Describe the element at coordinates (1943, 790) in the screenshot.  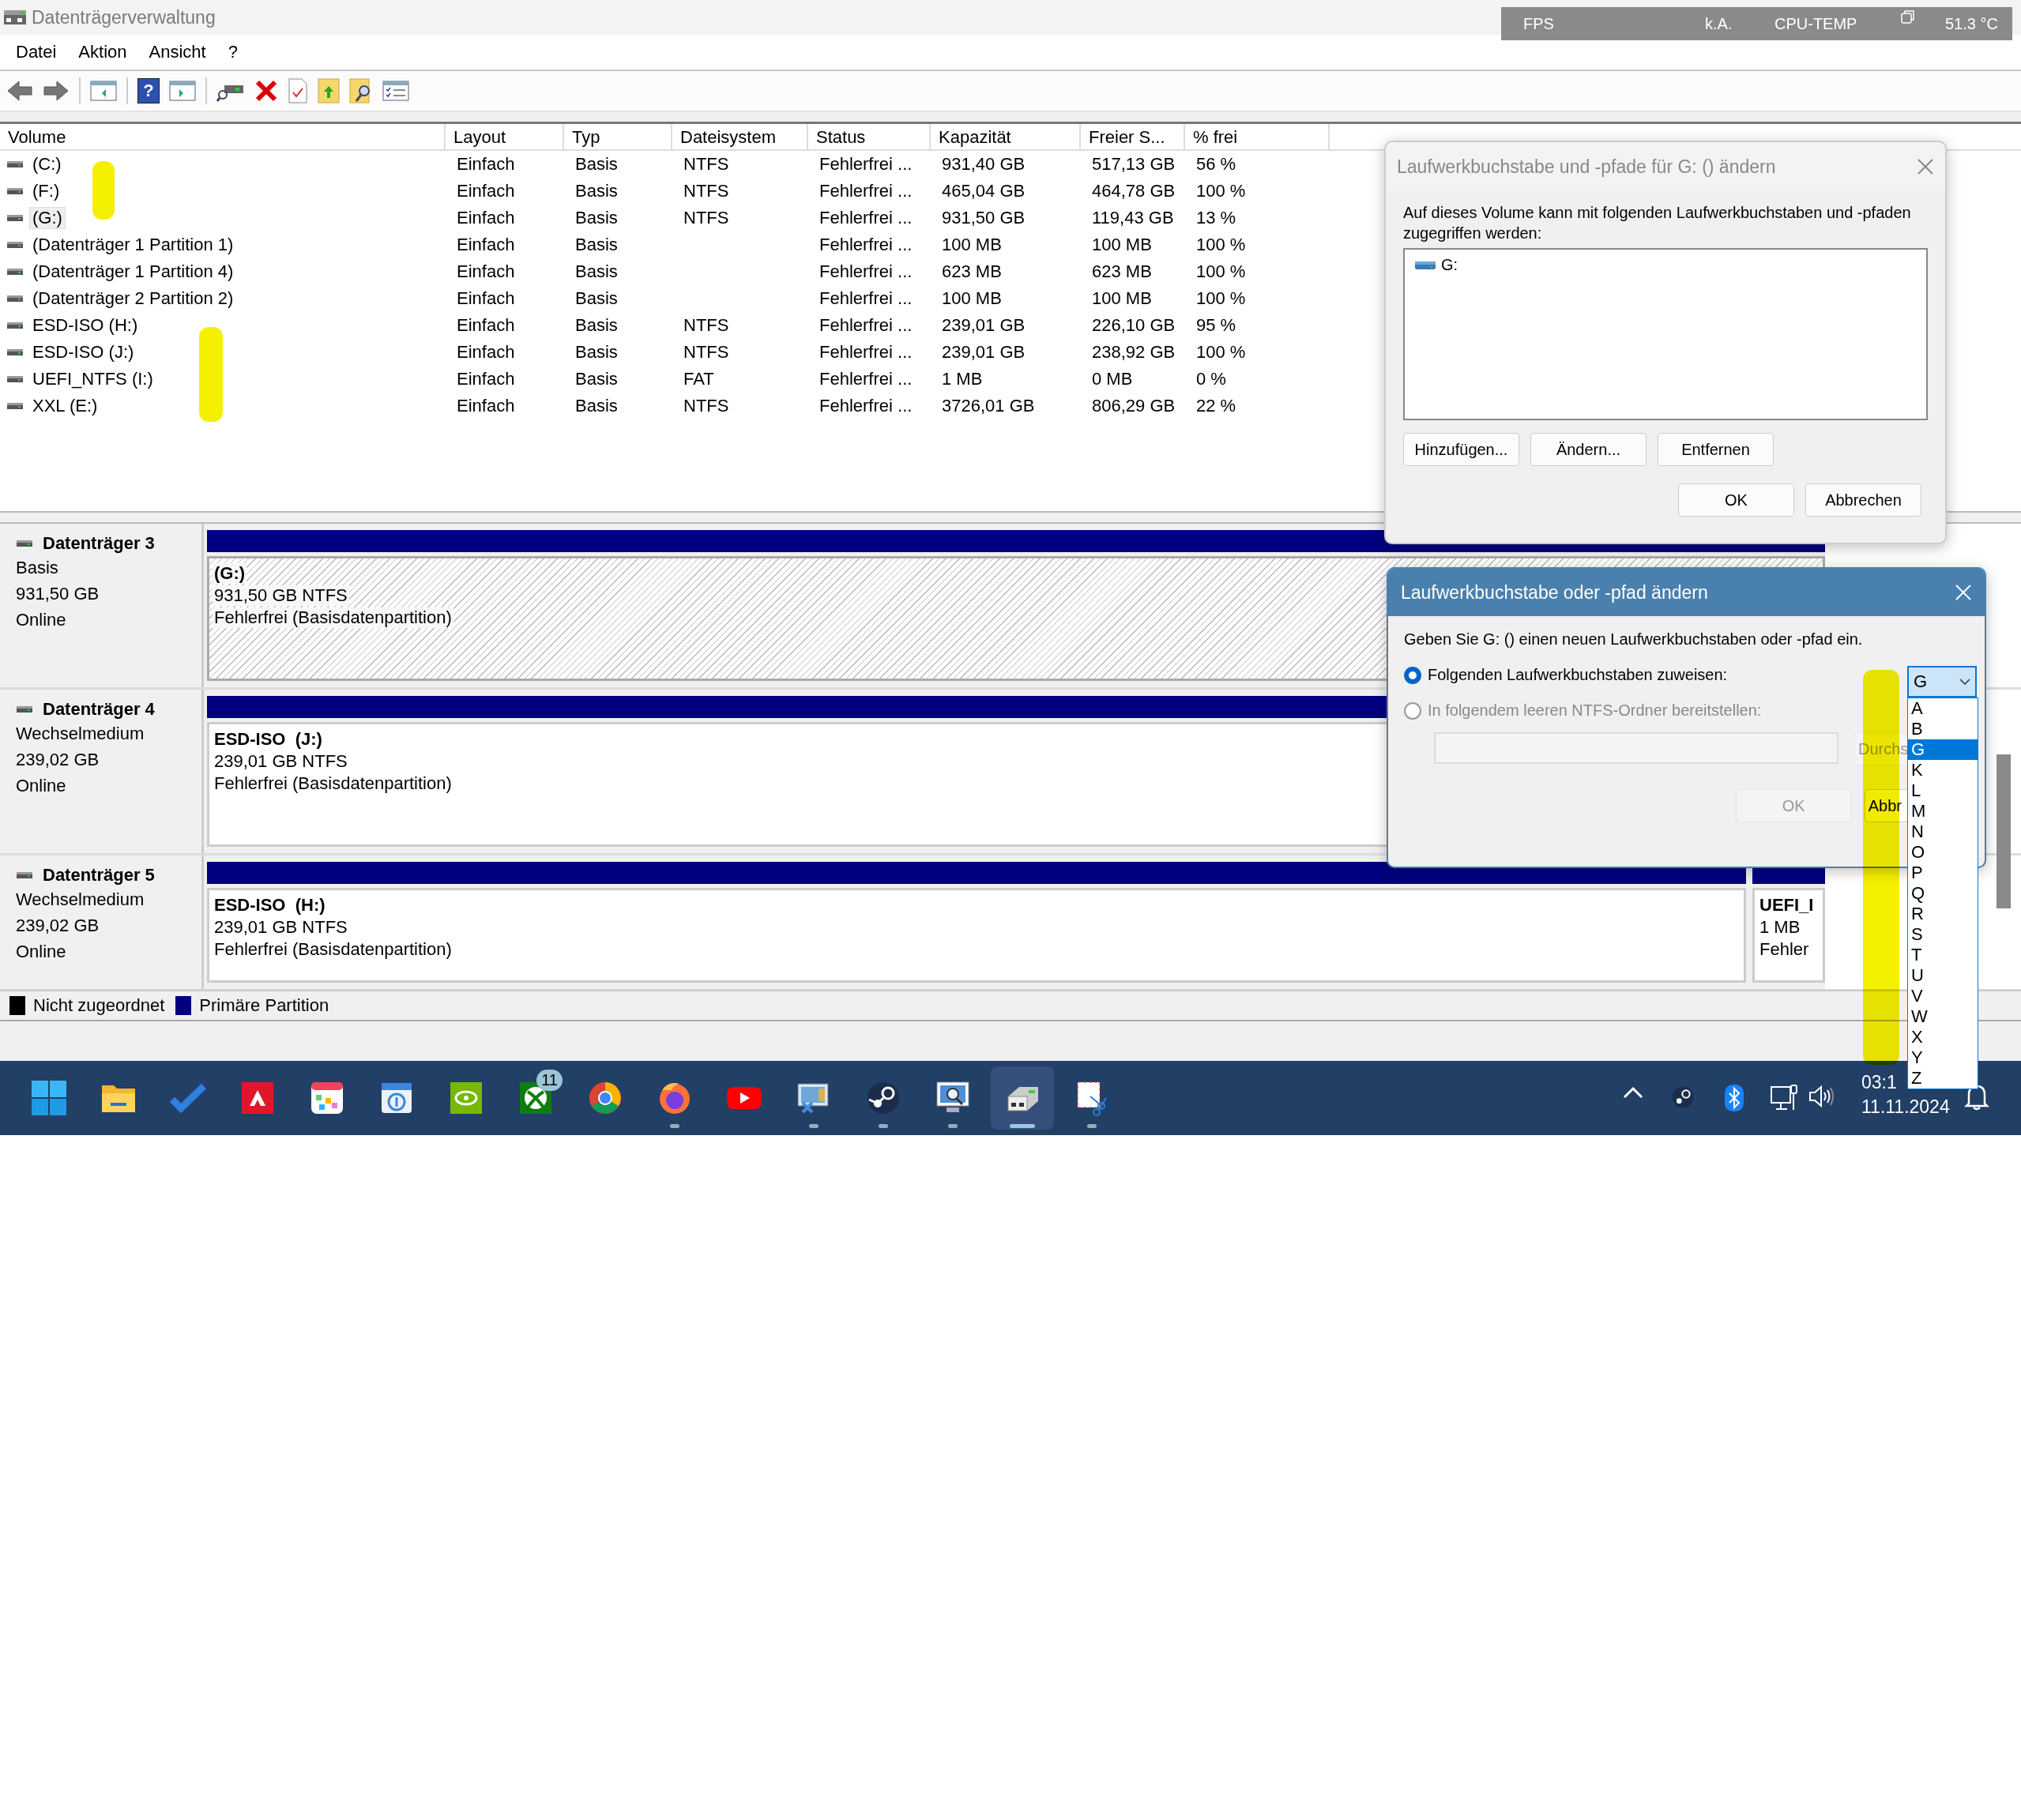
I see `dropdown-option: L` at that location.